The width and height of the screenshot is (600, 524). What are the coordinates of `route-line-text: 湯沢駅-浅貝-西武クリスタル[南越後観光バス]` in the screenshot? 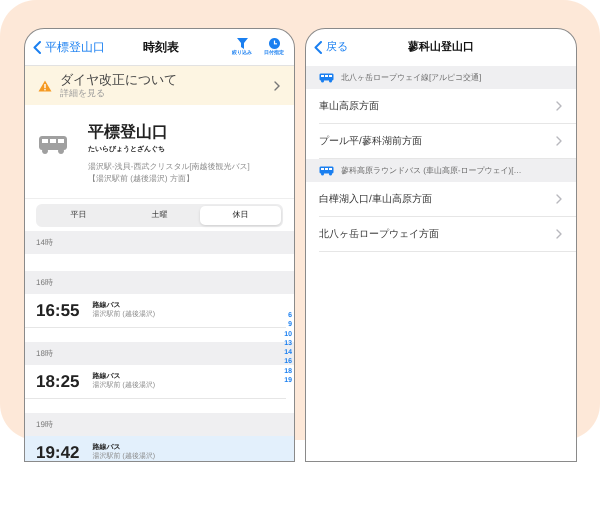 It's located at (169, 166).